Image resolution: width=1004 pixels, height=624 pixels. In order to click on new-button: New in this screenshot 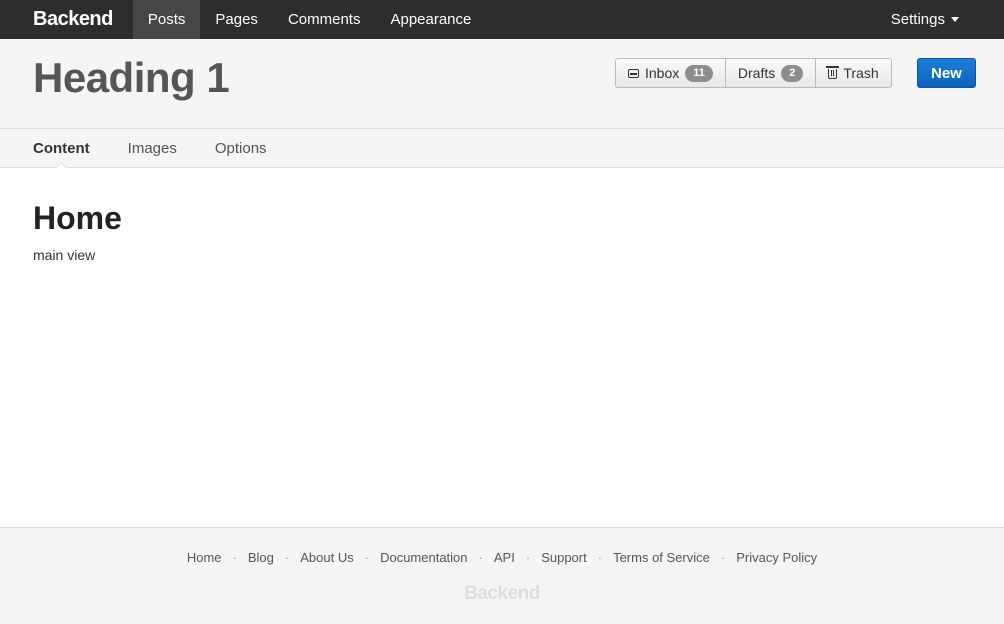, I will do `click(946, 73)`.